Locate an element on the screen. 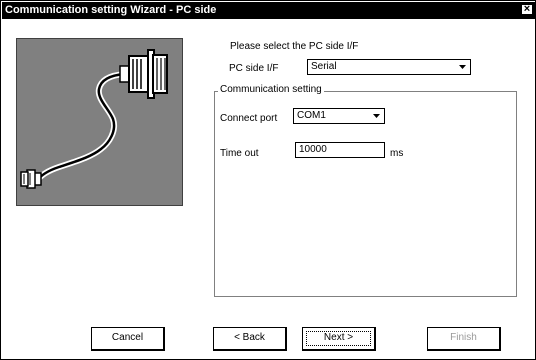  connect-port-label: Connect port is located at coordinates (249, 118).